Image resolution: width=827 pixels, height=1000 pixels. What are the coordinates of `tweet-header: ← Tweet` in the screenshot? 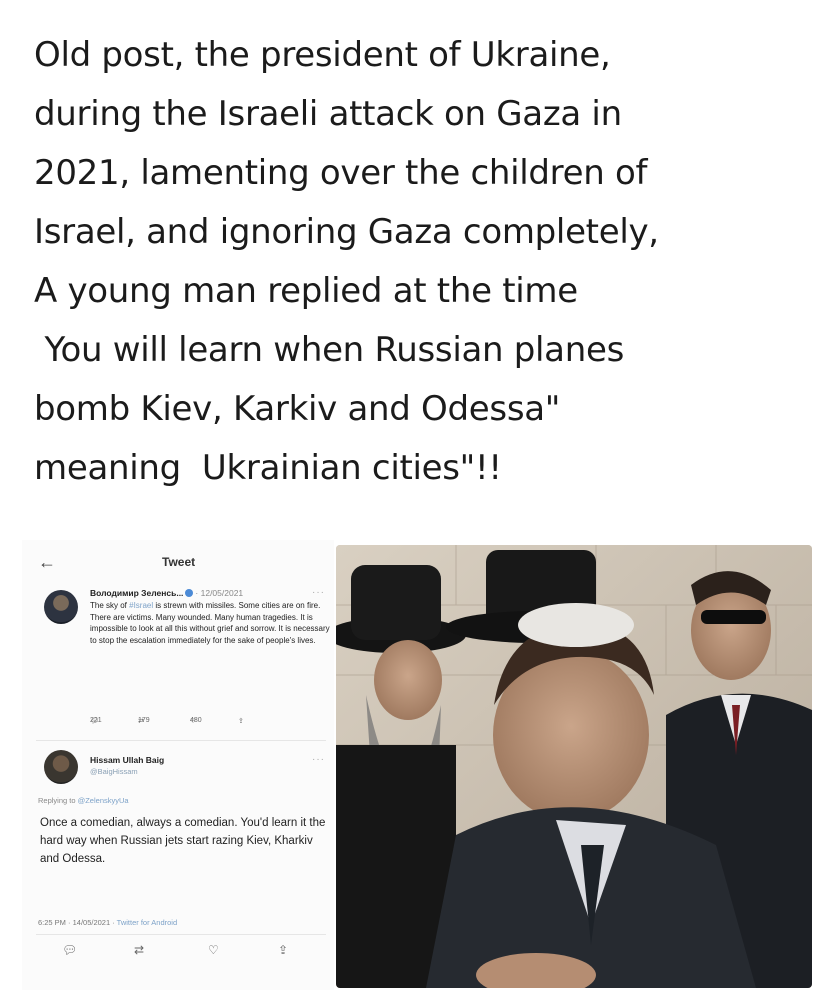 It's located at (178, 564).